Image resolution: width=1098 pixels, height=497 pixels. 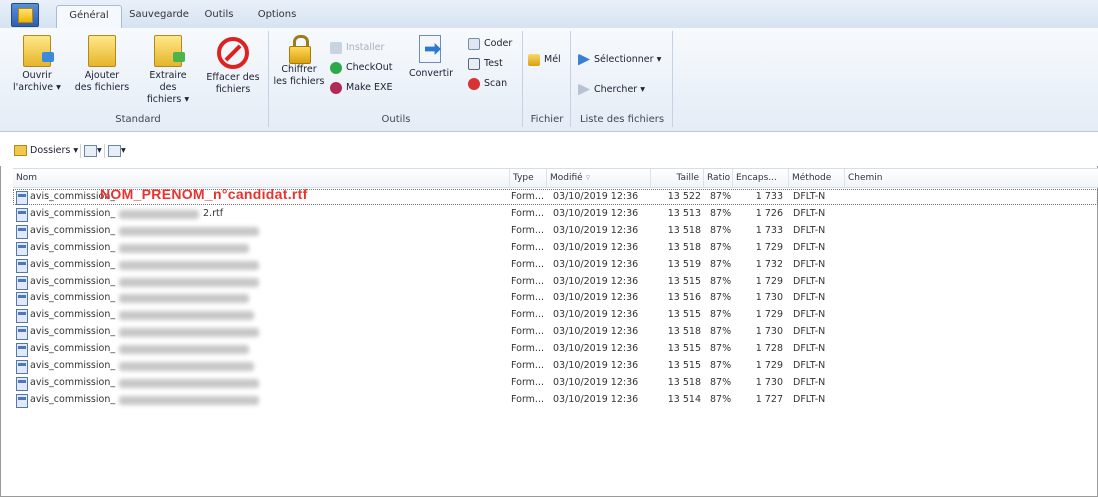 What do you see at coordinates (336, 87) in the screenshot?
I see `make-exe-icon` at bounding box center [336, 87].